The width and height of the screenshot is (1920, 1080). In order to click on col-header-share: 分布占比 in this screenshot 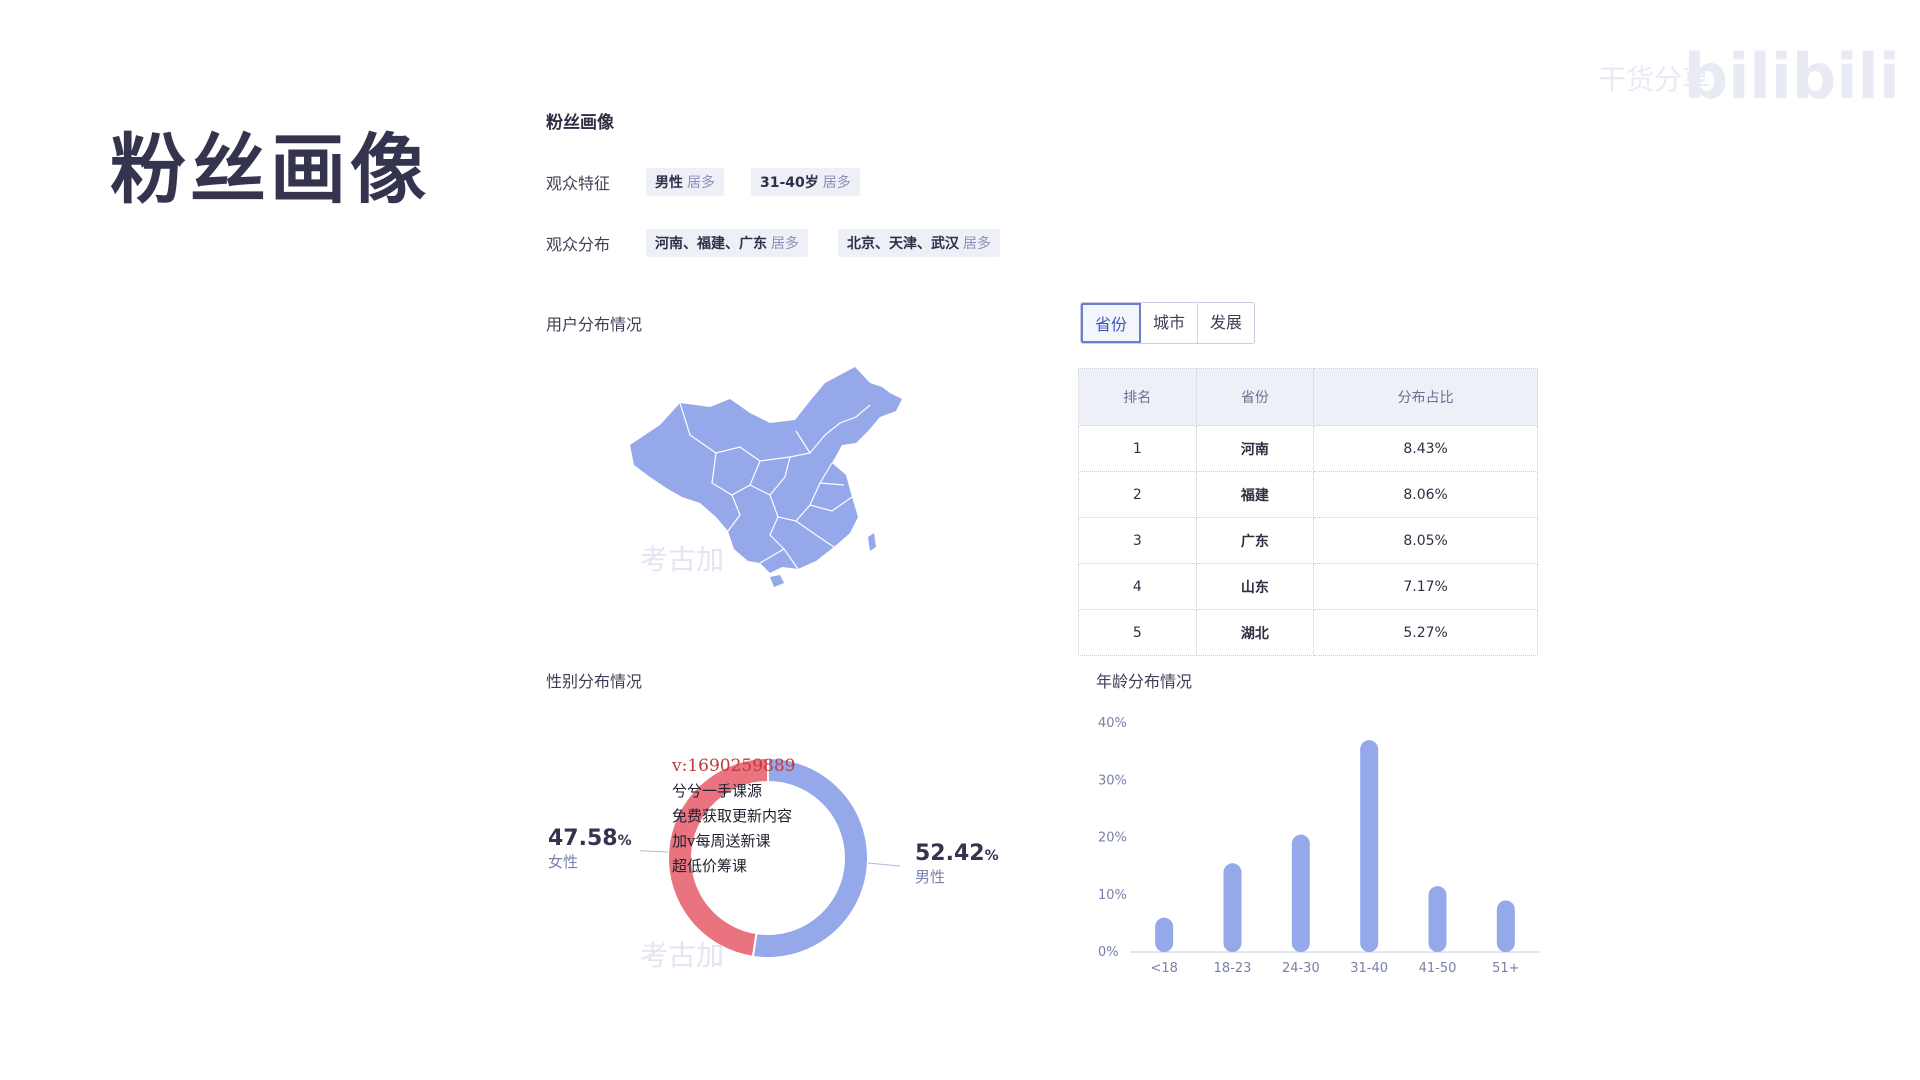, I will do `click(1425, 397)`.